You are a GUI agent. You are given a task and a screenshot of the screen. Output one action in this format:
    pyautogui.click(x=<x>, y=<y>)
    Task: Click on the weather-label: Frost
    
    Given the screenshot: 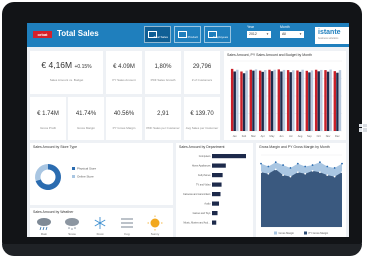 What is the action you would take?
    pyautogui.click(x=100, y=234)
    